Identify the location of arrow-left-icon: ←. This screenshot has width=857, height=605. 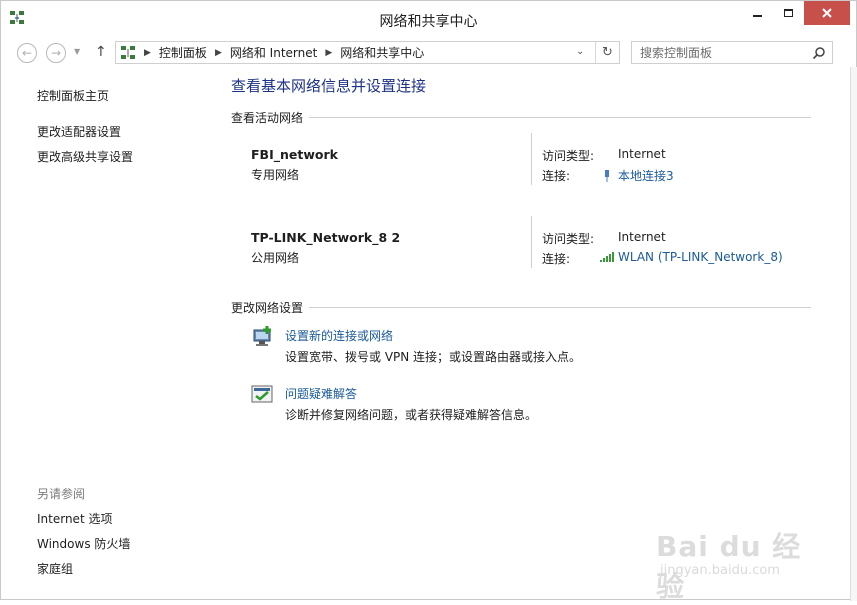
(27, 53).